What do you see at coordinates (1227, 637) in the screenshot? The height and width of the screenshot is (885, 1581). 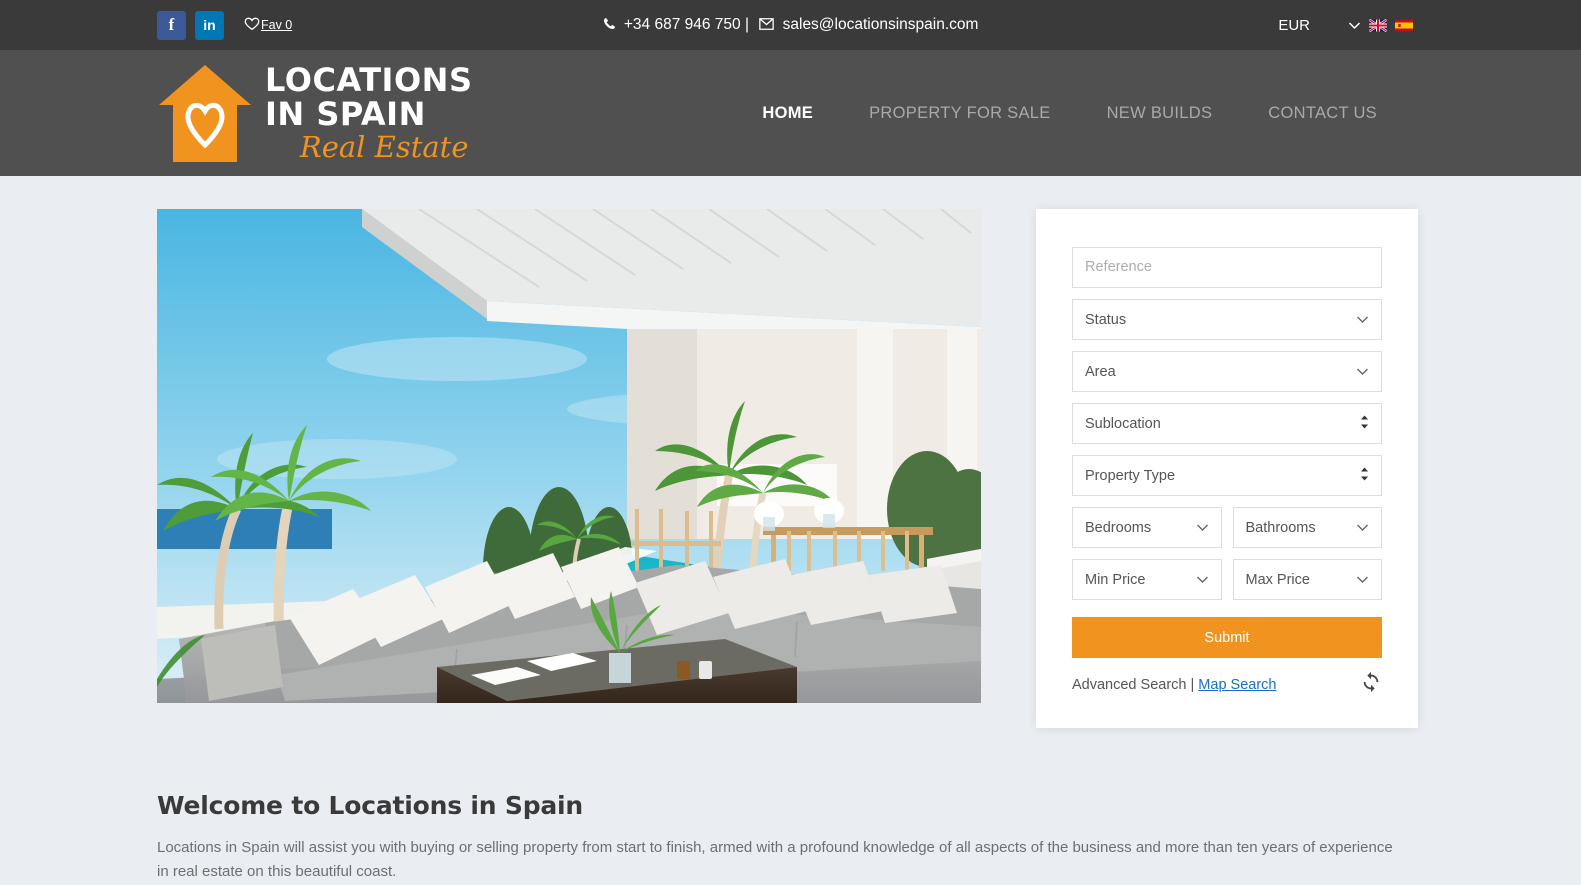 I see `submit-button: Submit` at bounding box center [1227, 637].